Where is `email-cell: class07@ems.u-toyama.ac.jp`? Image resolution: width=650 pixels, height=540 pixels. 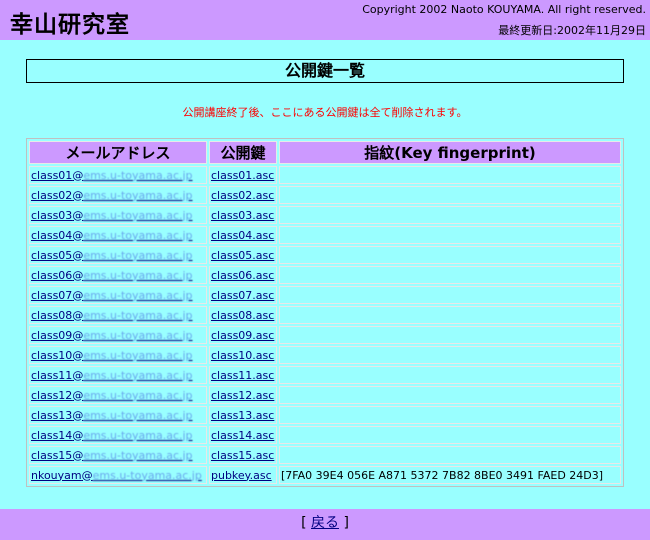
email-cell: class07@ems.u-toyama.ac.jp is located at coordinates (118, 295).